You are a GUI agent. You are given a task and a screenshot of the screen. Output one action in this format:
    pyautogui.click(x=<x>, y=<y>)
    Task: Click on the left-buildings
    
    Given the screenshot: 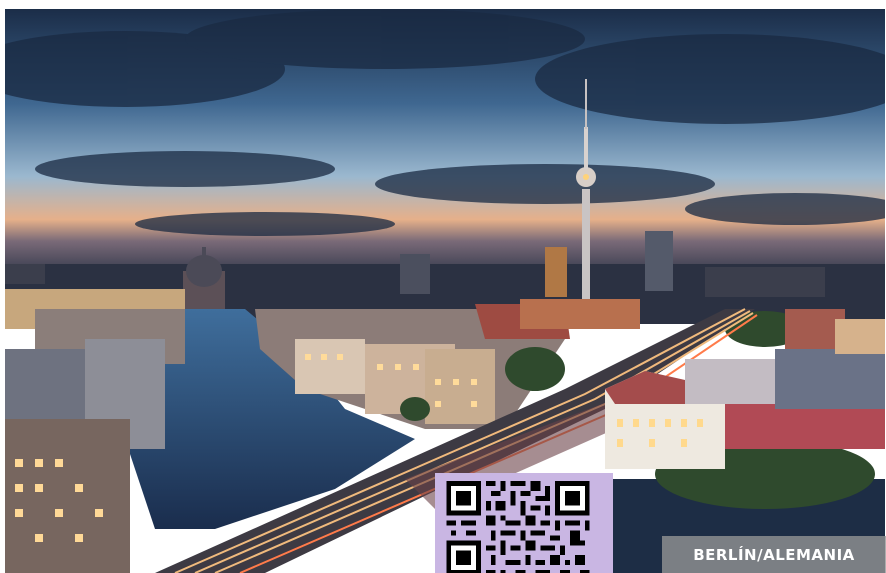 What is the action you would take?
    pyautogui.click(x=95, y=431)
    